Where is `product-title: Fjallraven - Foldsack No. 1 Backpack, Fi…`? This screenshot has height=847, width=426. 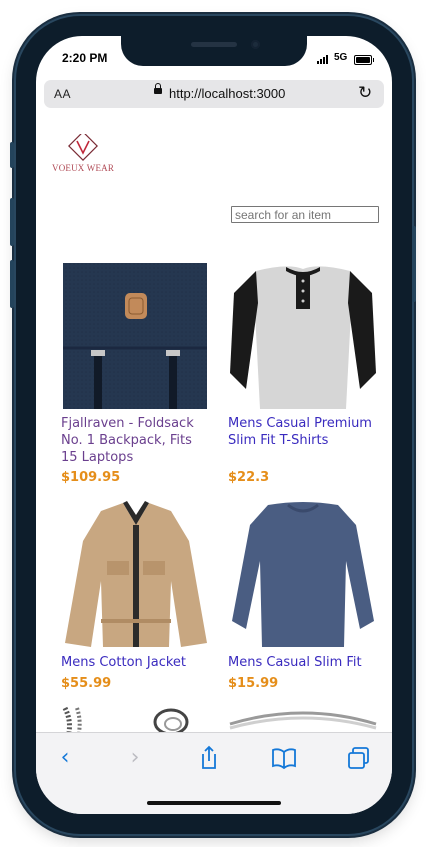
product-title: Fjallraven - Foldsack No. 1 Backpack, Fi… is located at coordinates (136, 440).